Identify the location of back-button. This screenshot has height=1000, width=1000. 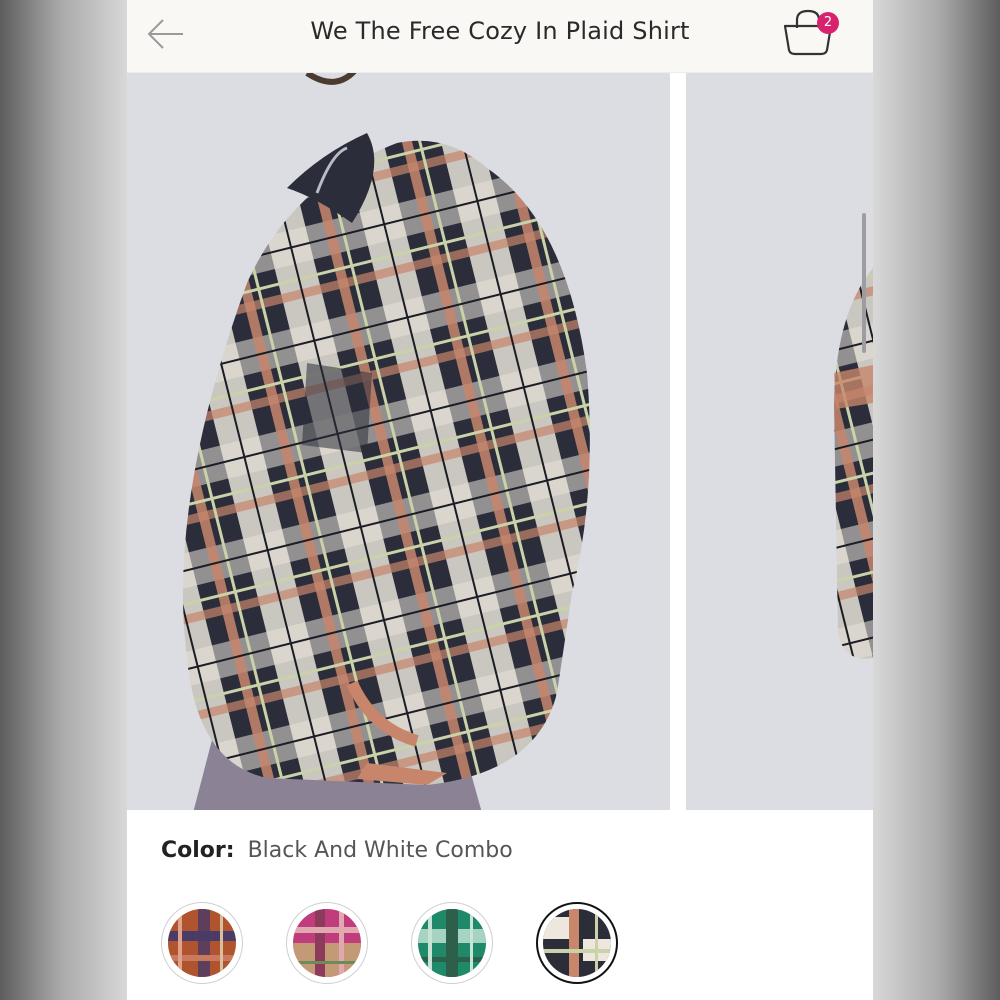
(167, 34).